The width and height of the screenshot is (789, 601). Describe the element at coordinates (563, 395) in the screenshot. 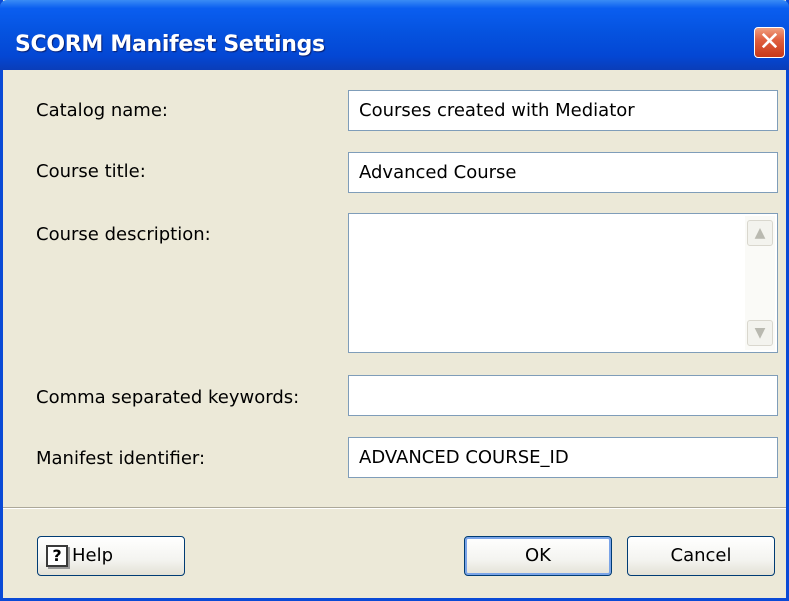

I see `keywords-field` at that location.